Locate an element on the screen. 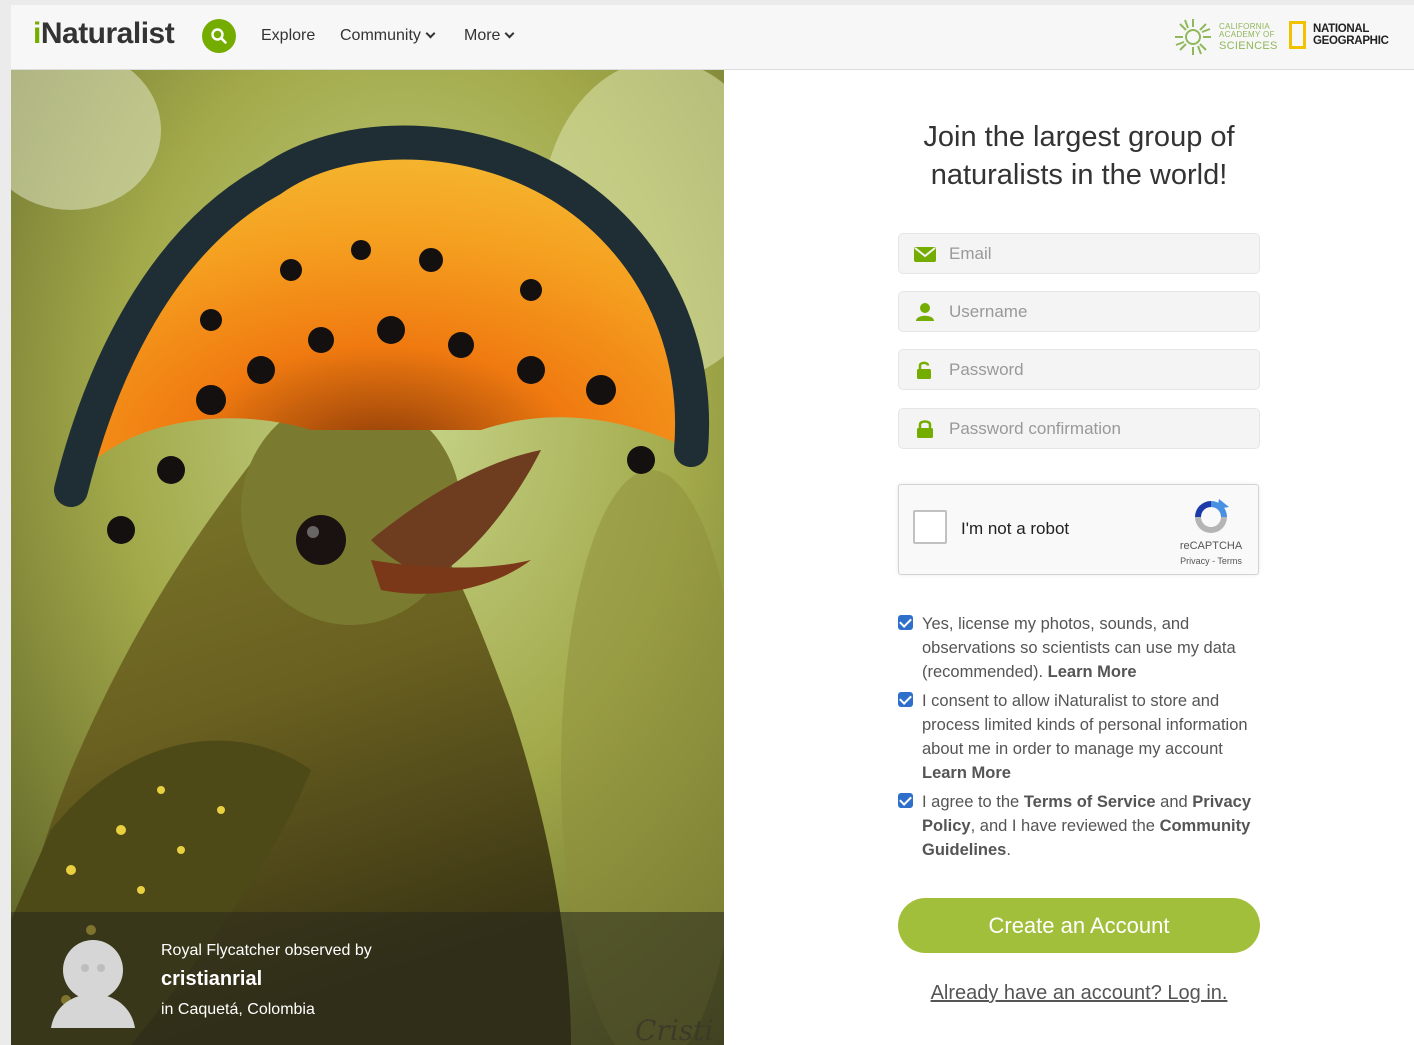 This screenshot has width=1414, height=1045. recaptcha-checkbox is located at coordinates (930, 527).